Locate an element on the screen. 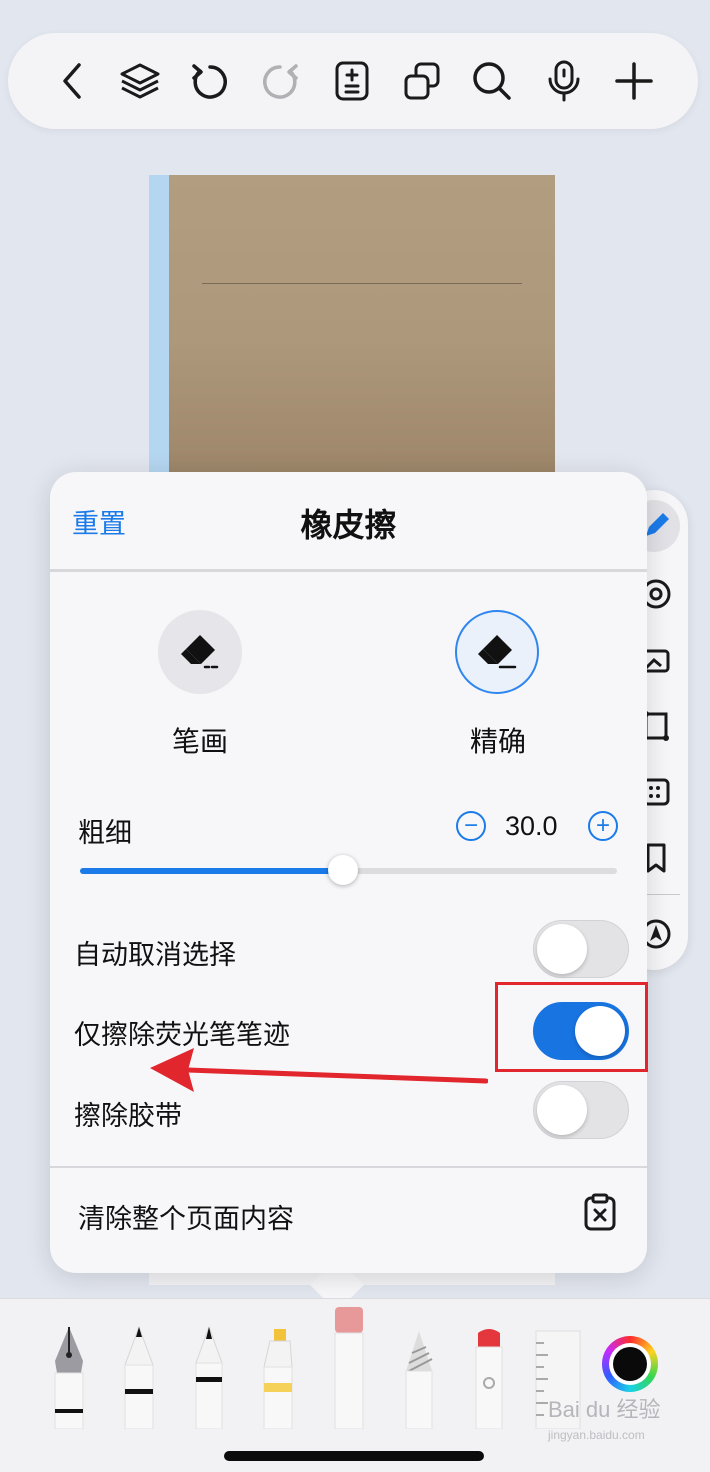 This screenshot has width=710, height=1472. thickness-slider-fill is located at coordinates (212, 871).